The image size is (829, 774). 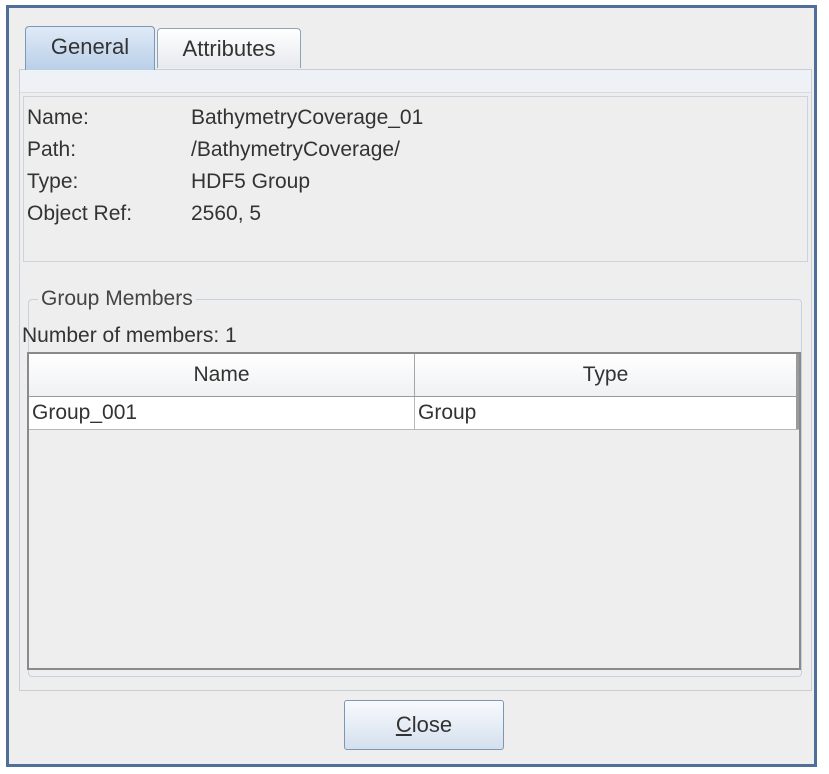 I want to click on column-header-name: Name, so click(x=222, y=375).